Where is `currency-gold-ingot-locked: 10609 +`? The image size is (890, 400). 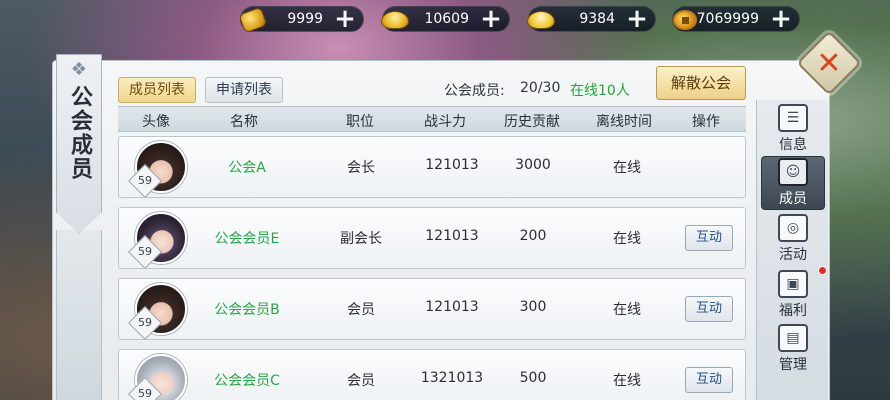
currency-gold-ingot-locked: 10609 + is located at coordinates (445, 19).